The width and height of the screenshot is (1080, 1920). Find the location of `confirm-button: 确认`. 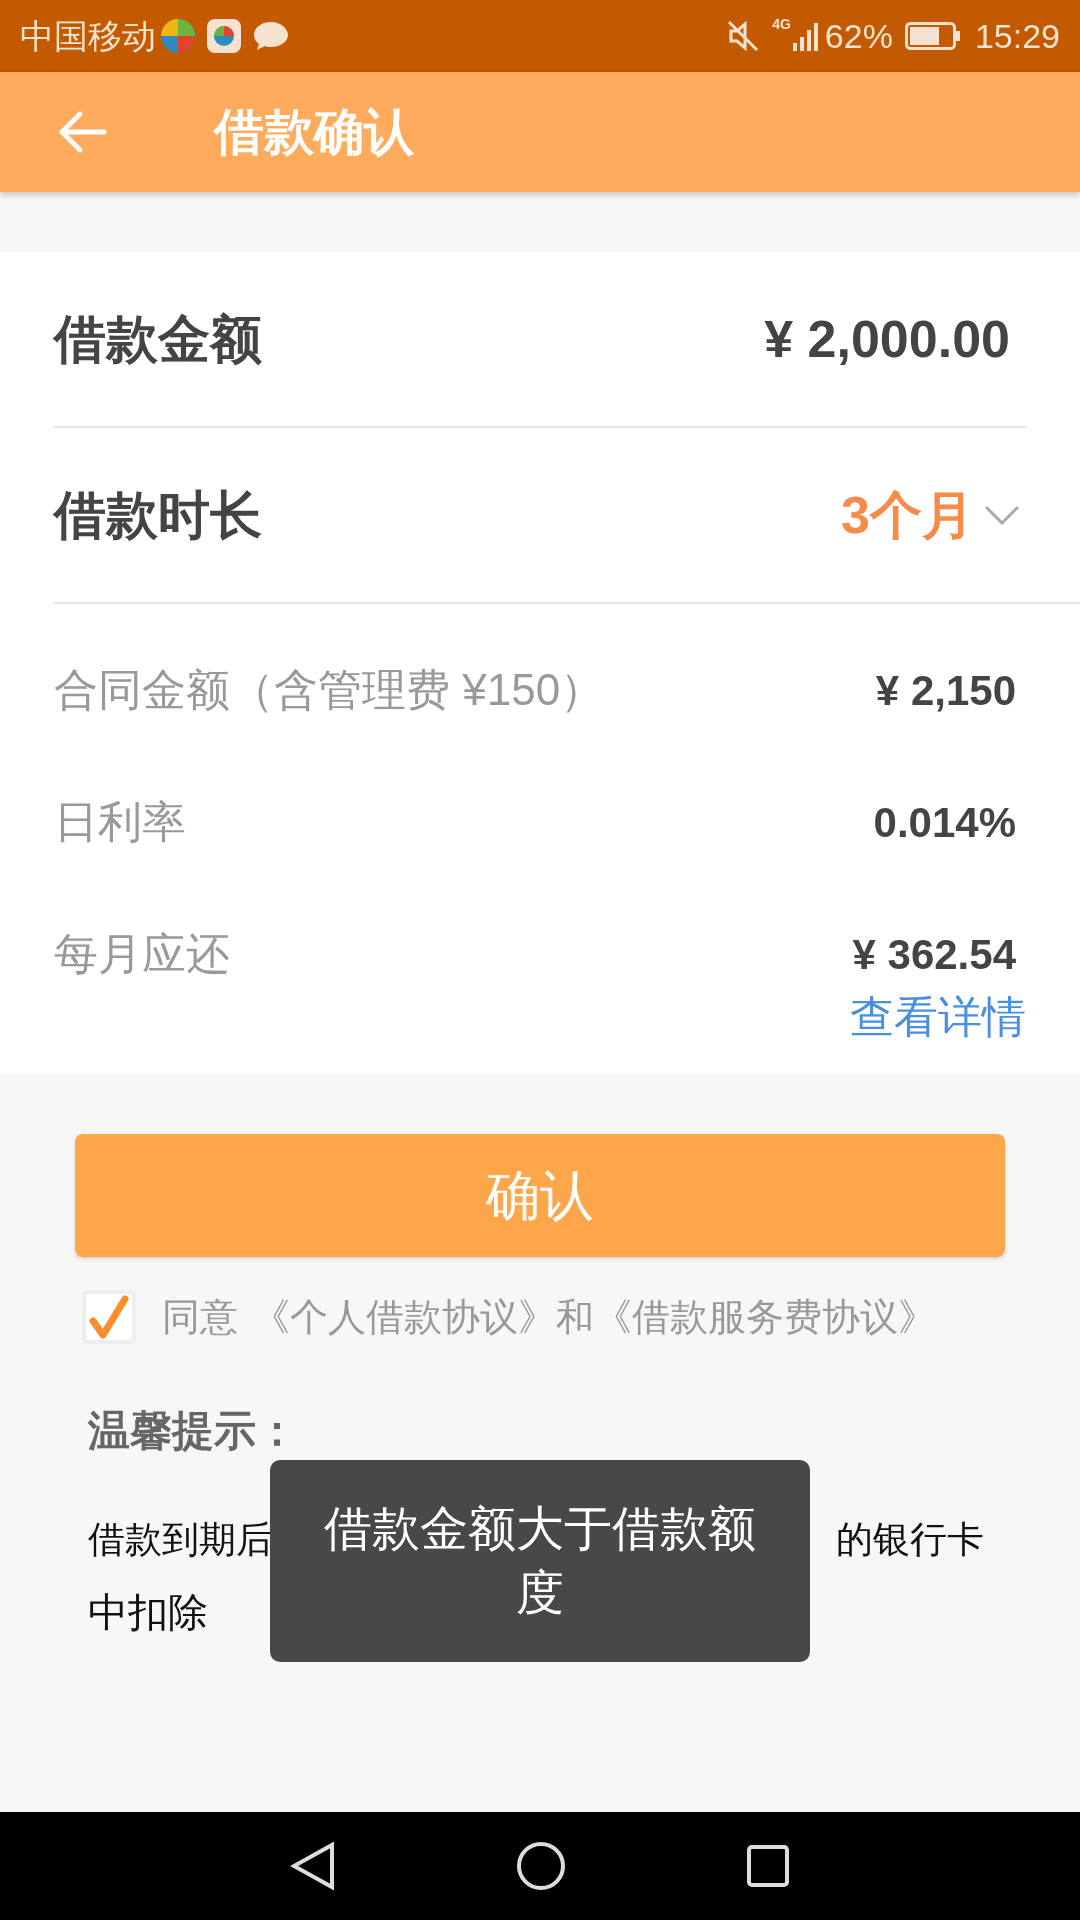

confirm-button: 确认 is located at coordinates (540, 1195).